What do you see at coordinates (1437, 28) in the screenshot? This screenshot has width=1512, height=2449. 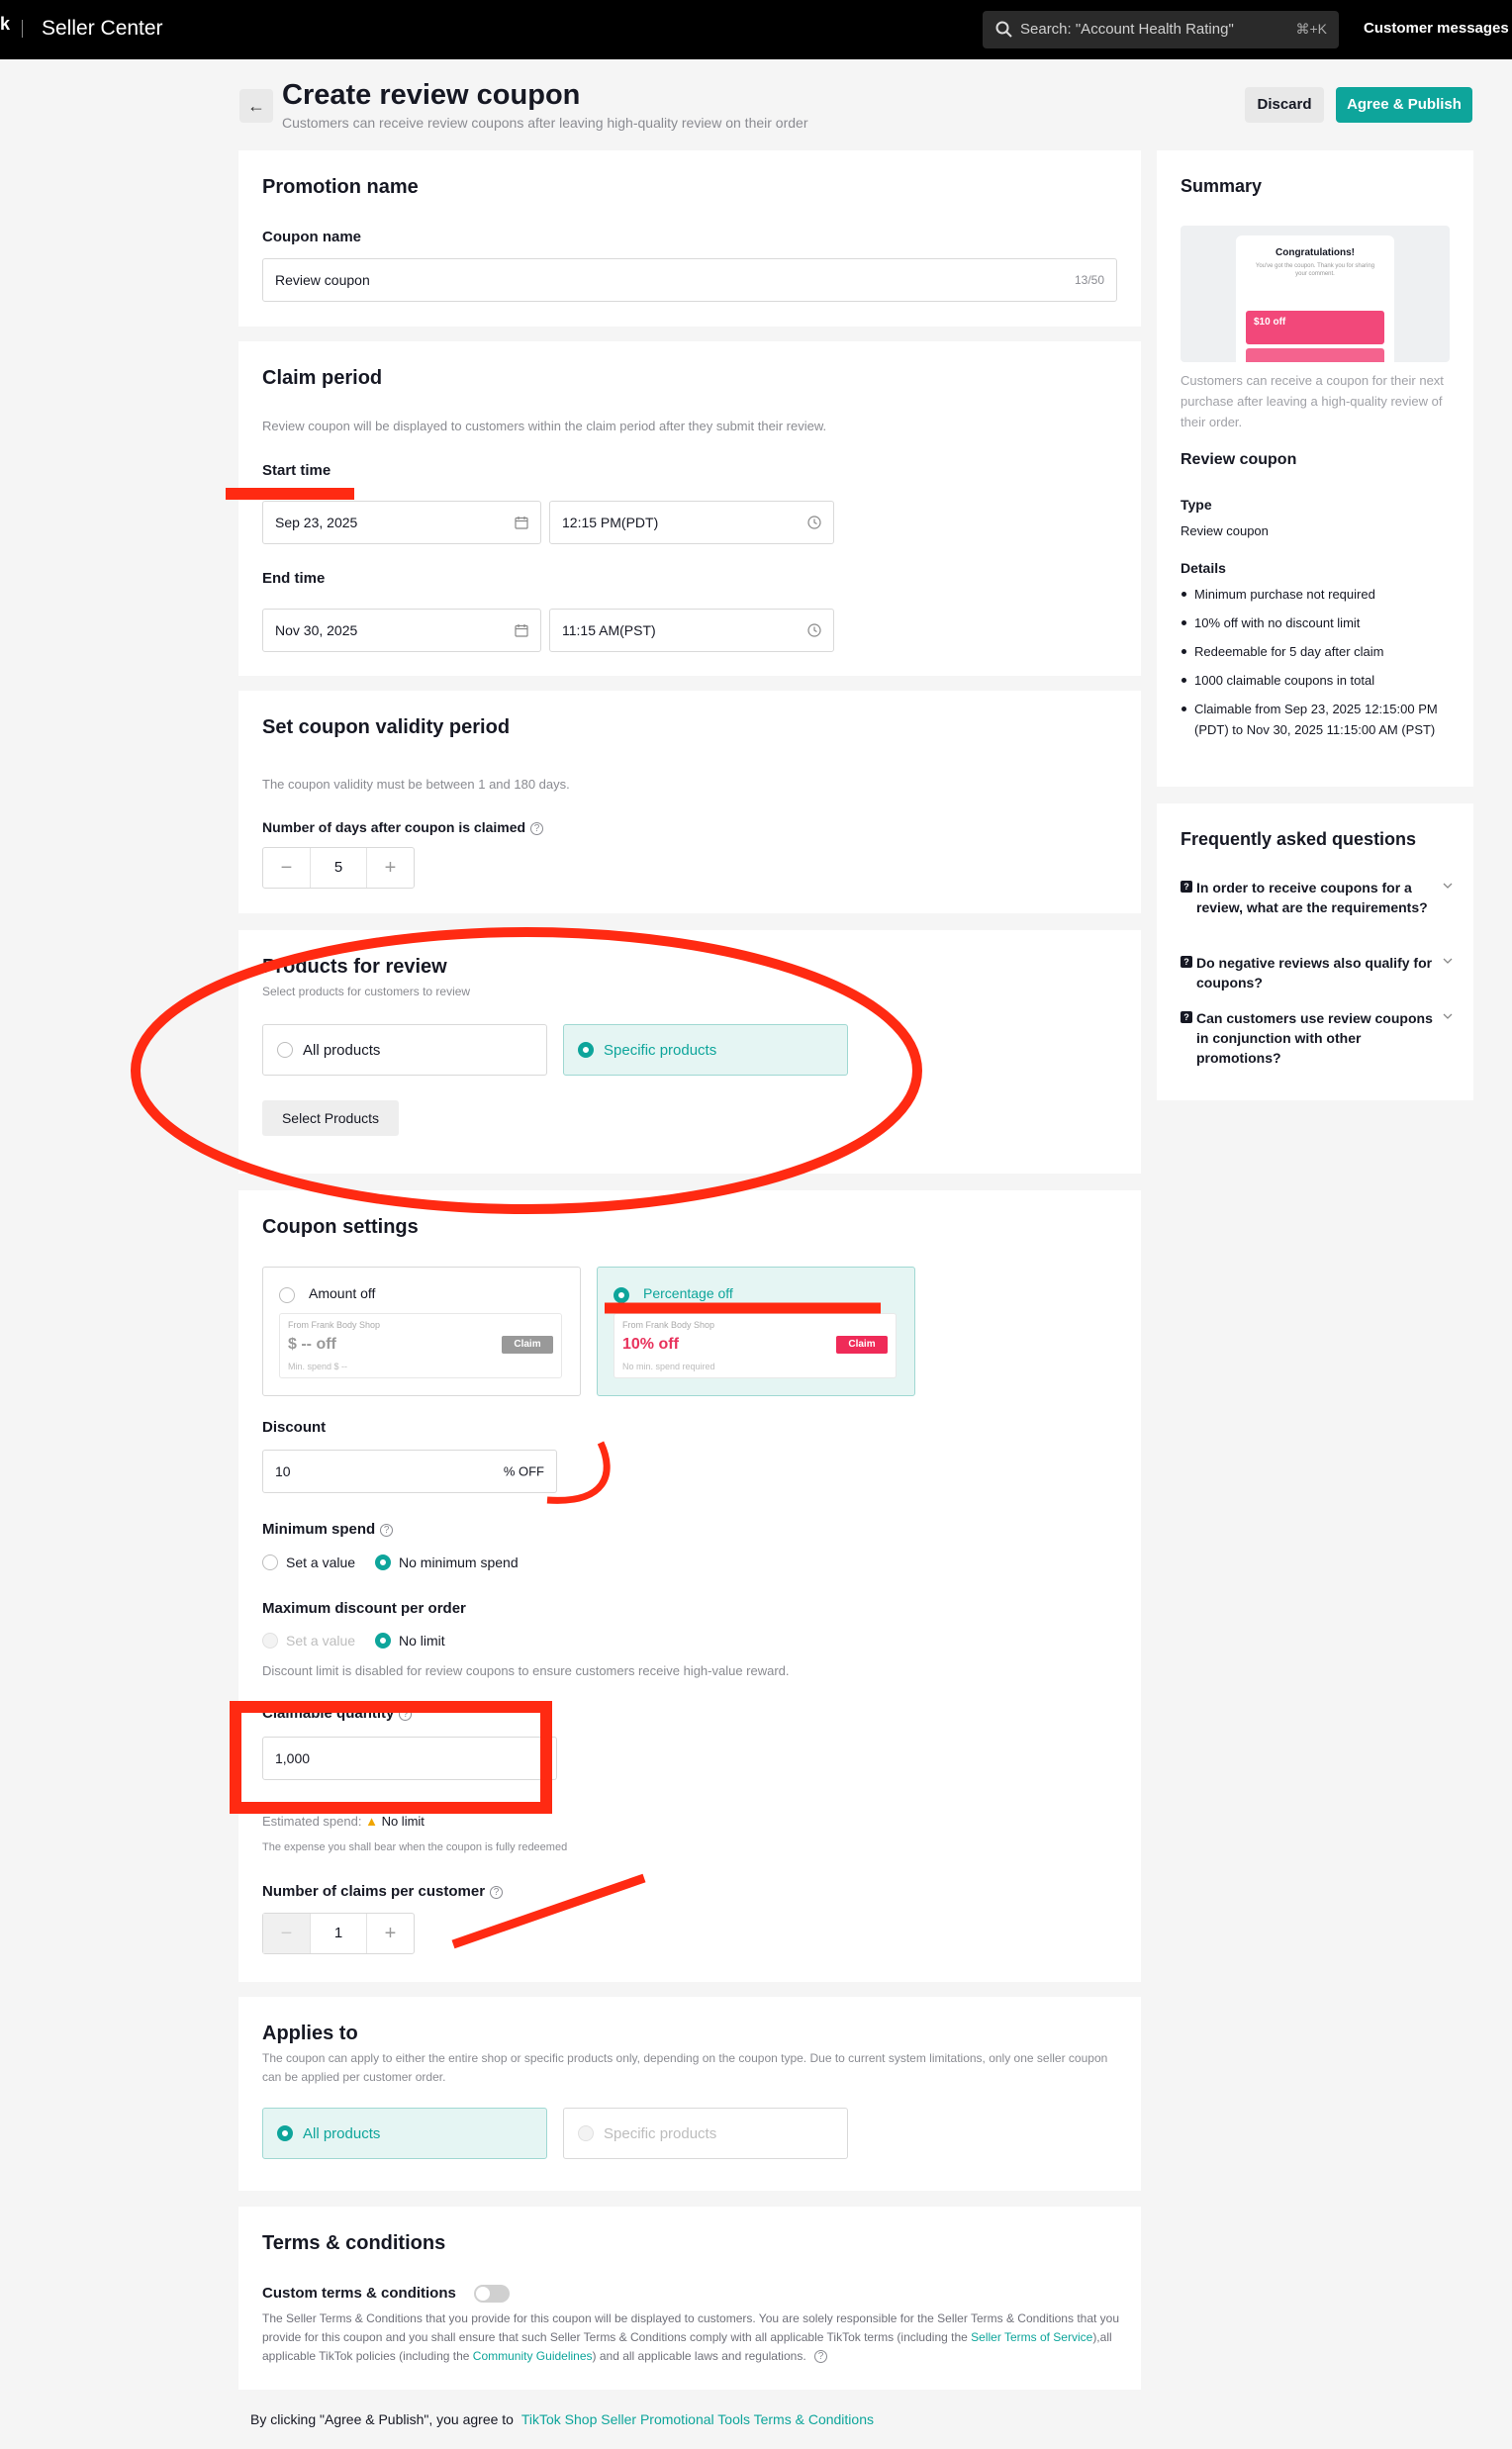 I see `customer-messages-link: Customer messages` at bounding box center [1437, 28].